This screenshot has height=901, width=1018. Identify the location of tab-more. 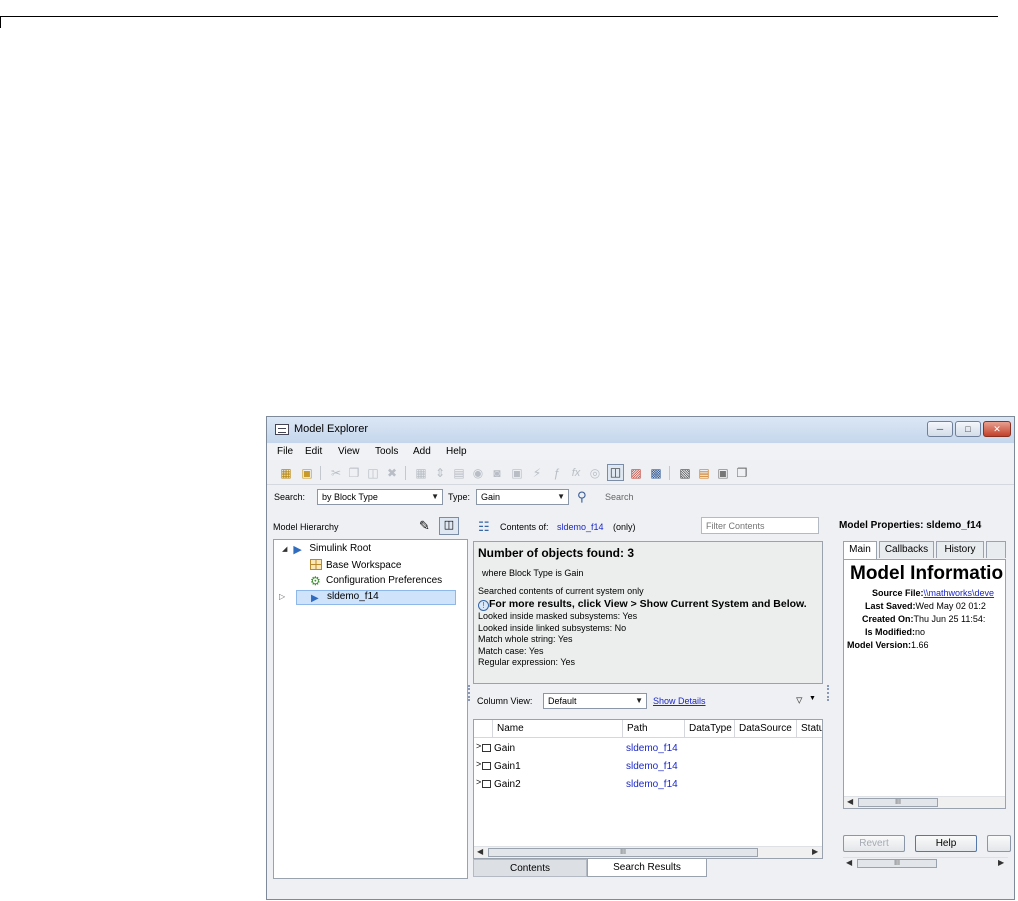
(996, 549).